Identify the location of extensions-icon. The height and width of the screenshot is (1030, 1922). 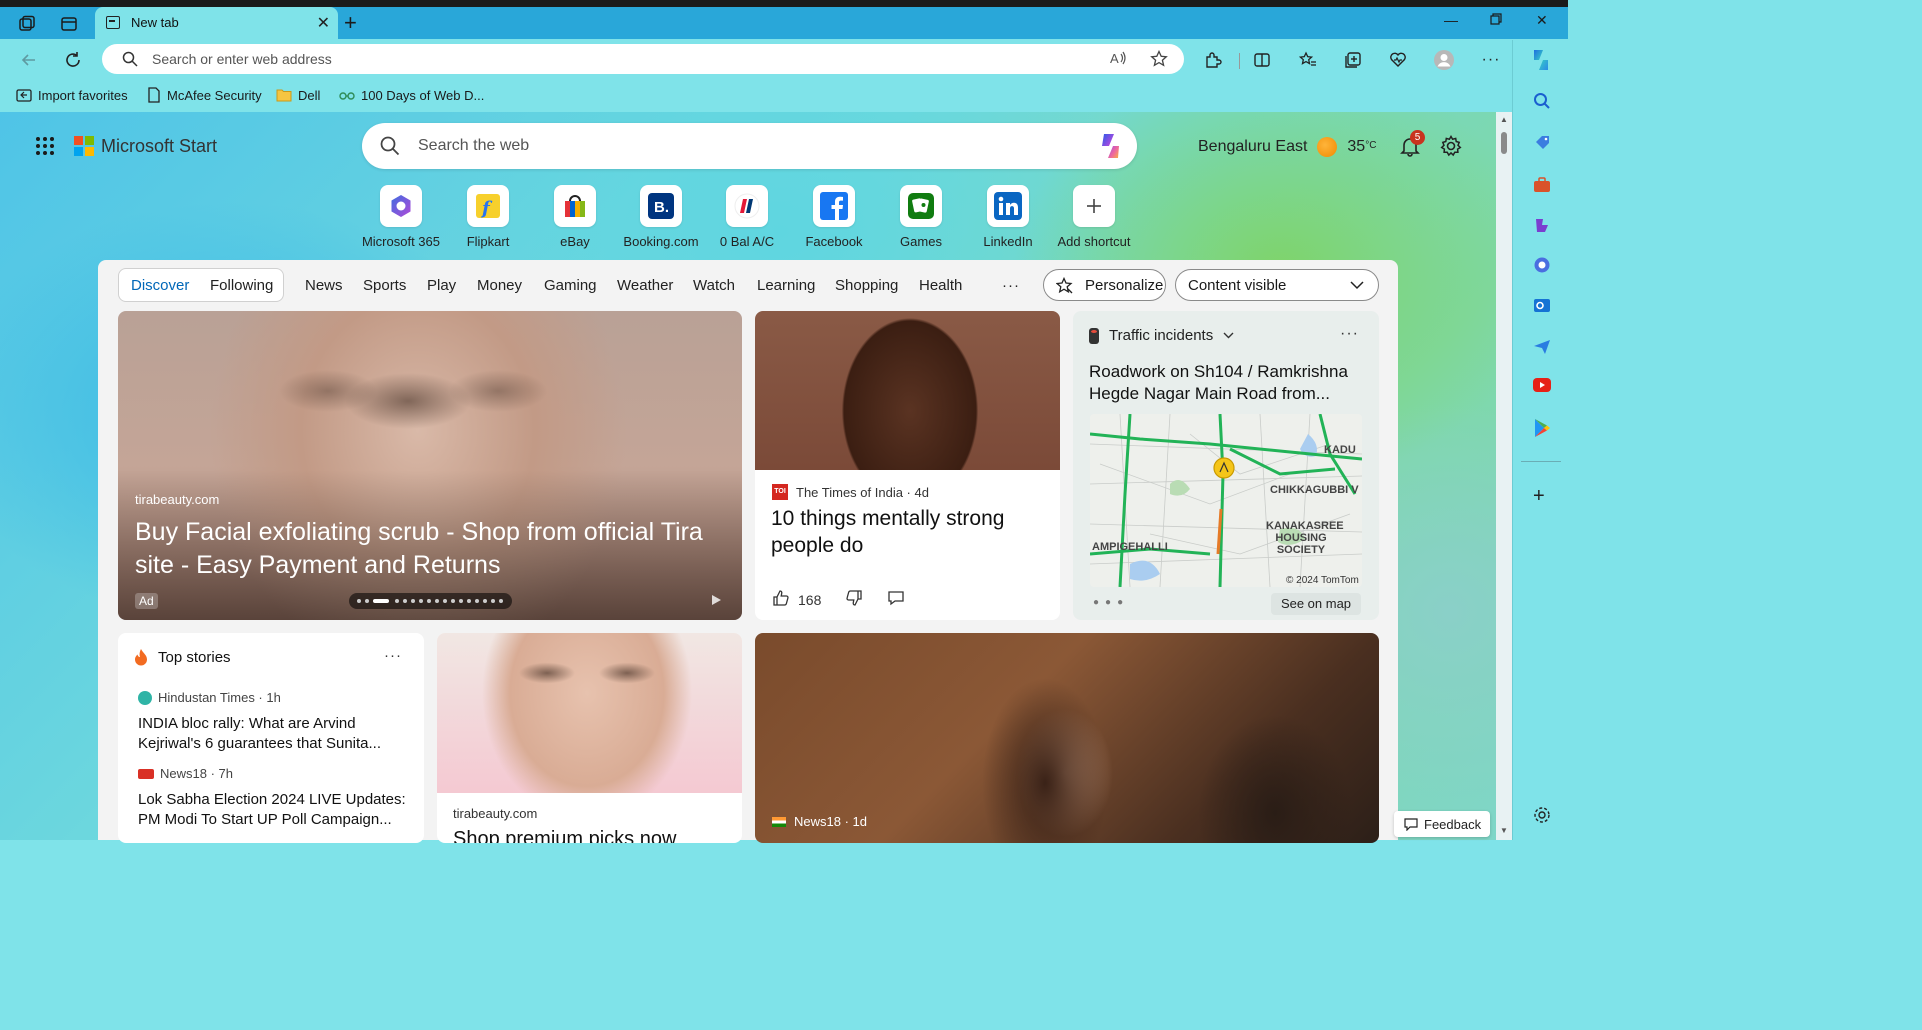
(1213, 60).